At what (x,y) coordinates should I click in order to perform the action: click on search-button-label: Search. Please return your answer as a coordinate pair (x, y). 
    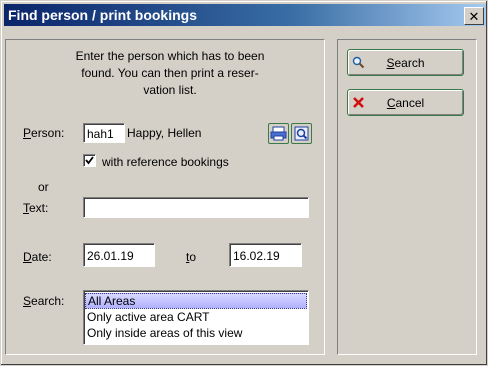
    Looking at the image, I should click on (405, 63).